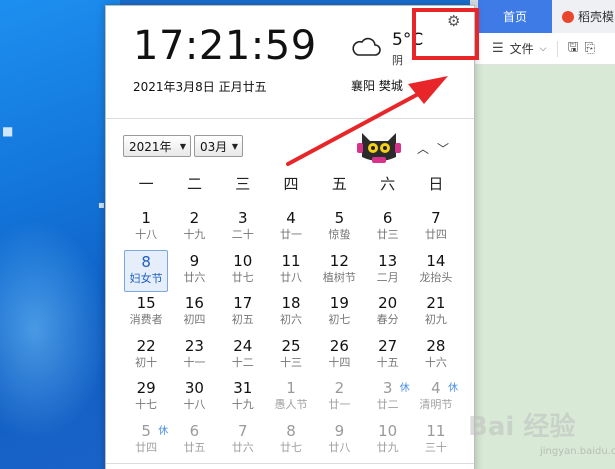 The image size is (615, 469). What do you see at coordinates (377, 85) in the screenshot?
I see `weather-city: 襄阳 樊城` at bounding box center [377, 85].